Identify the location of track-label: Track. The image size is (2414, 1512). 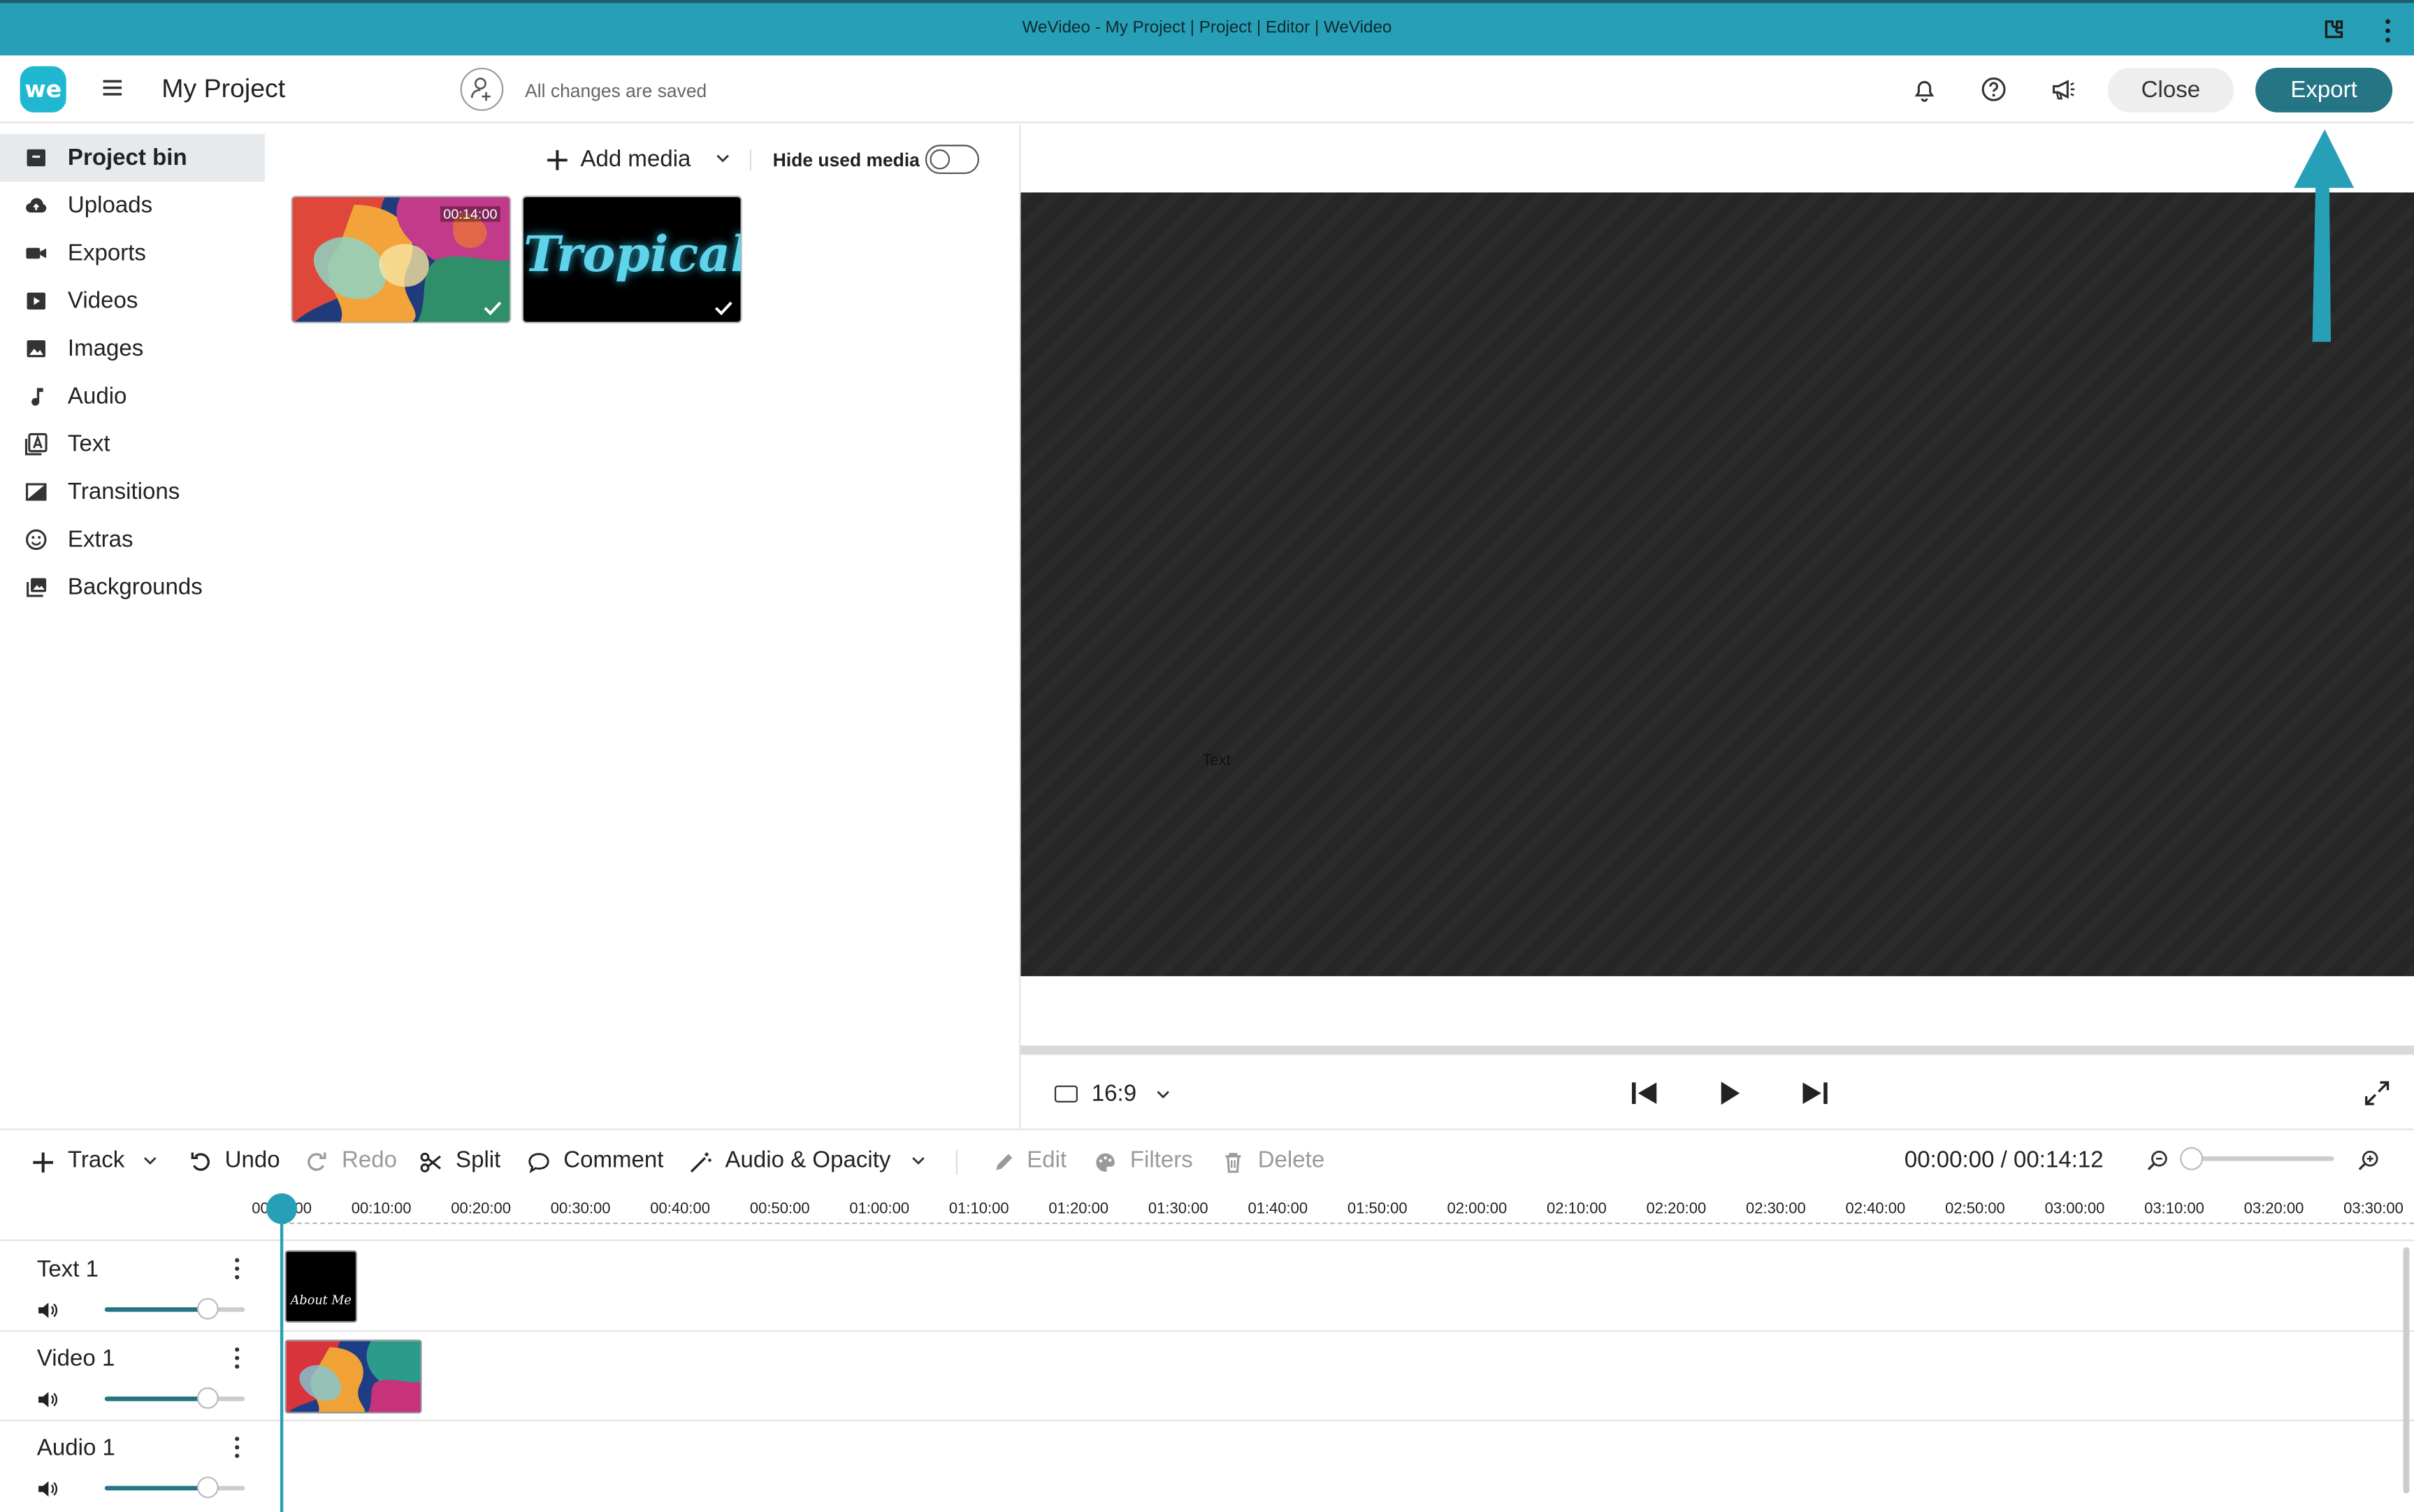
(96, 1160).